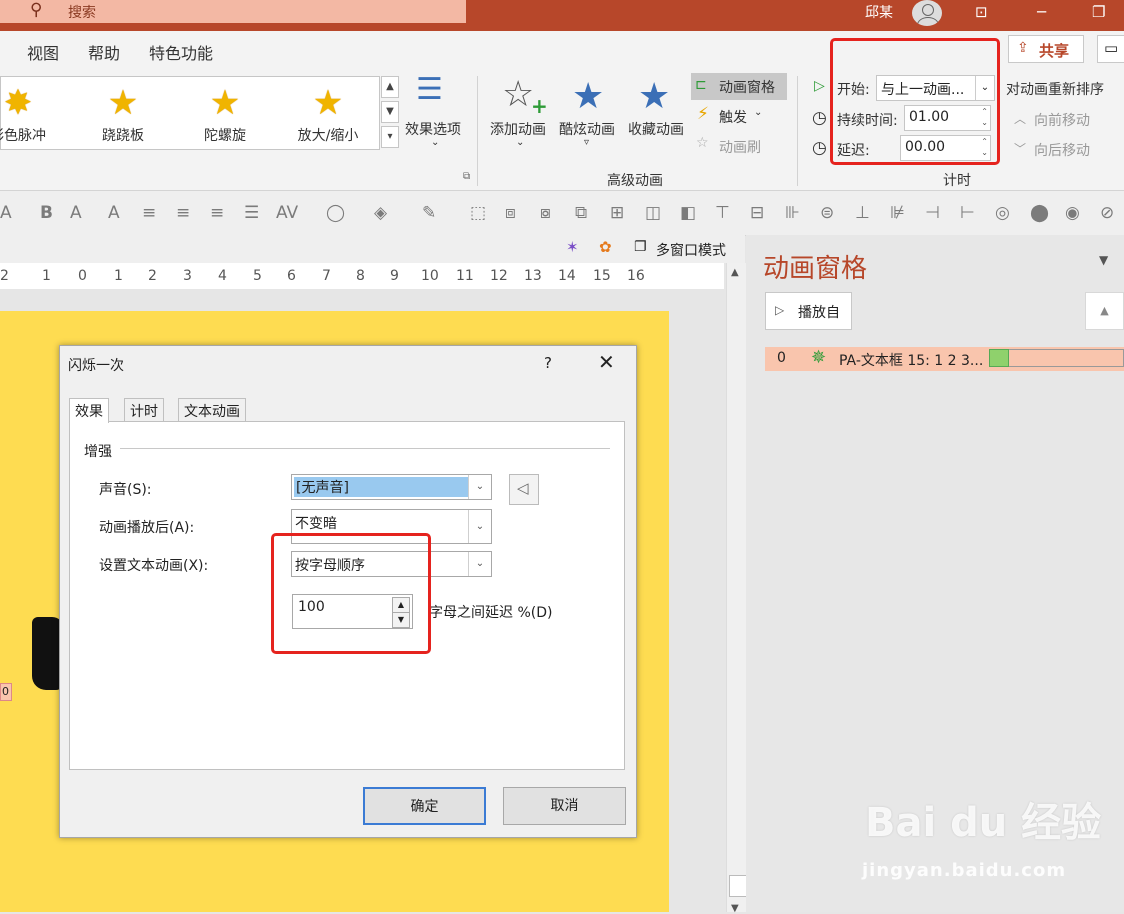 Image resolution: width=1124 pixels, height=914 pixels. What do you see at coordinates (572, 247) in the screenshot?
I see `magic-icon: ✶` at bounding box center [572, 247].